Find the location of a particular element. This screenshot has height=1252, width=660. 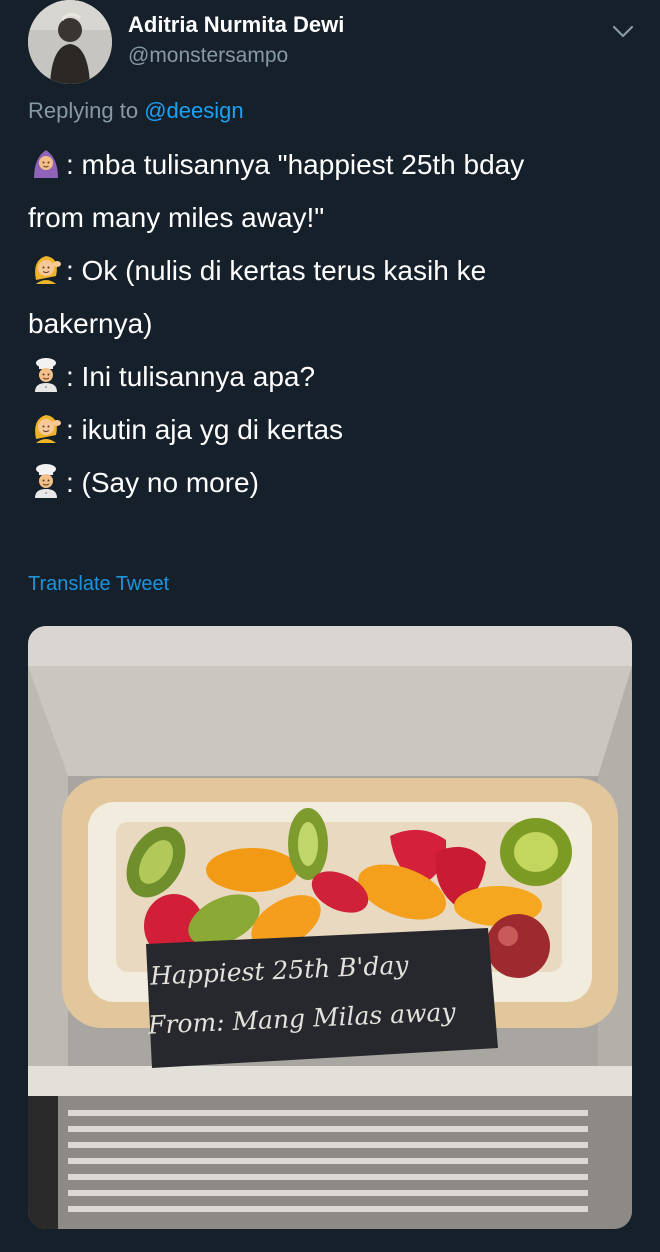

tweet-line-text: from many miles away!" is located at coordinates (176, 217).